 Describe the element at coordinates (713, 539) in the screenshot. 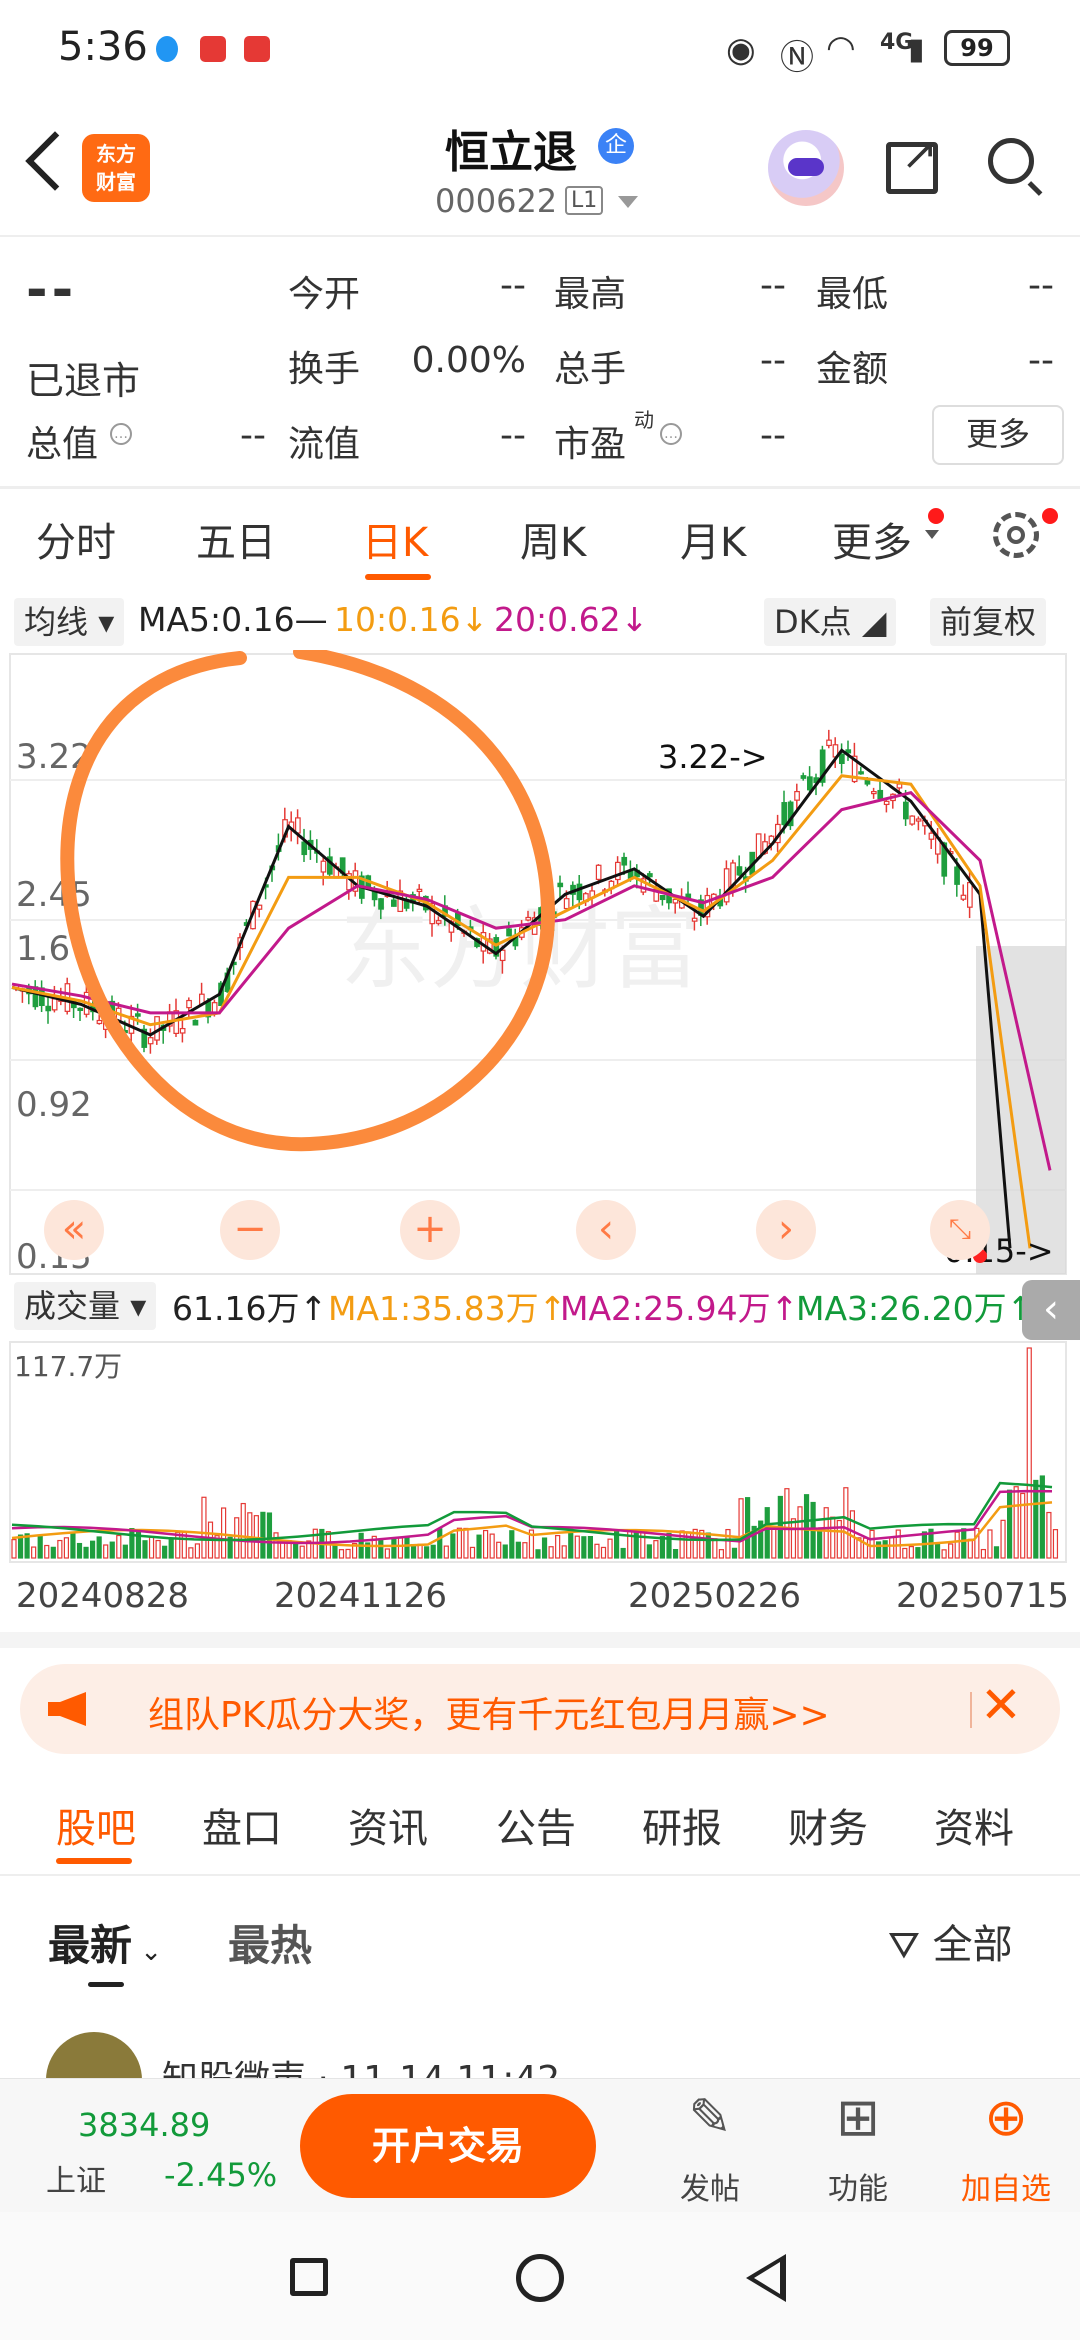

I see `tab-monthly-k: 月K` at that location.